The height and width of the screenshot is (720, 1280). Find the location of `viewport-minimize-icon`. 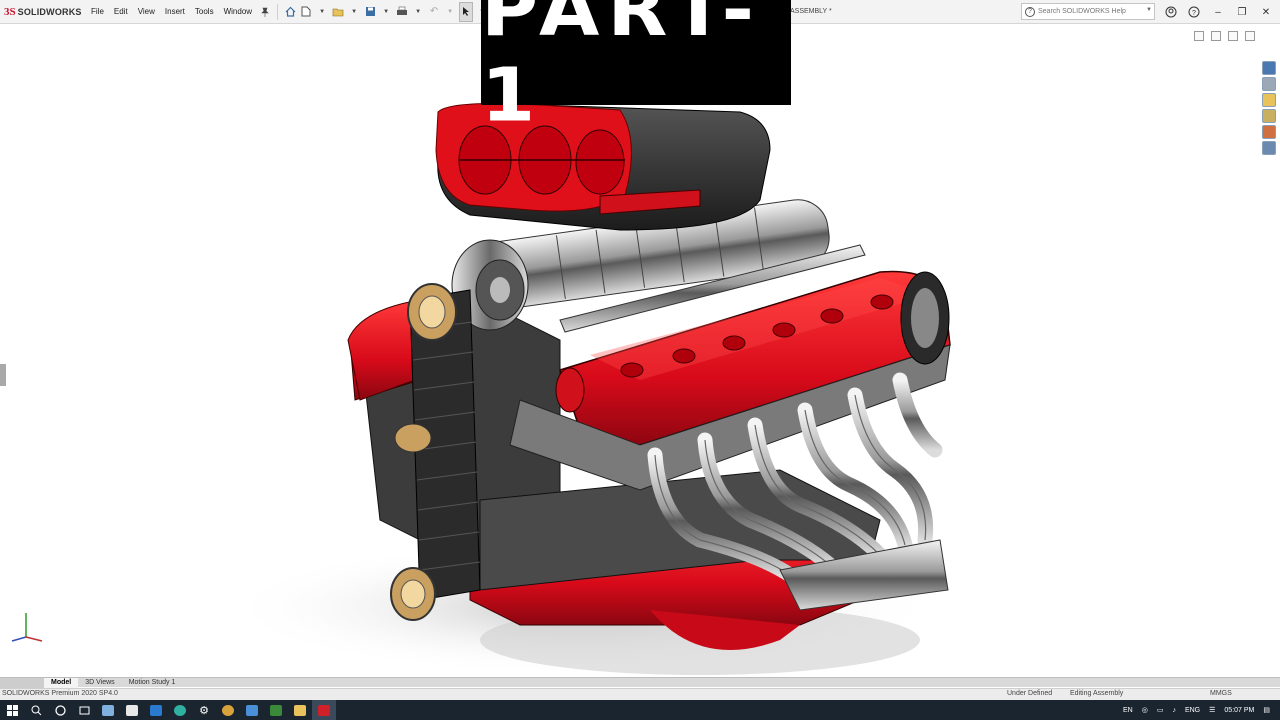

viewport-minimize-icon is located at coordinates (1199, 36).